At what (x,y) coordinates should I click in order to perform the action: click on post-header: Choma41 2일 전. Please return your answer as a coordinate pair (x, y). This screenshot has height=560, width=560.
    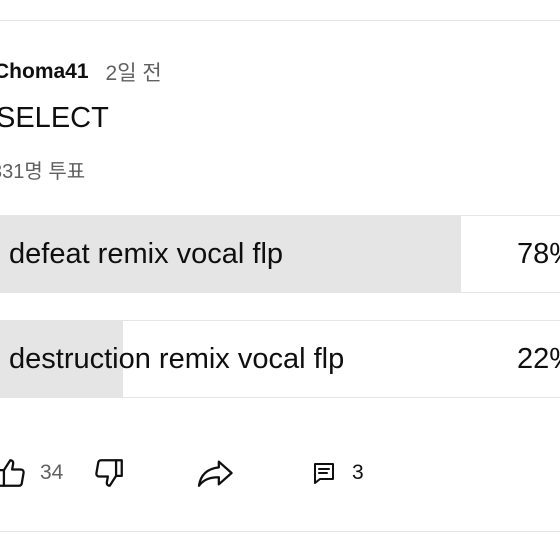
    Looking at the image, I should click on (81, 72).